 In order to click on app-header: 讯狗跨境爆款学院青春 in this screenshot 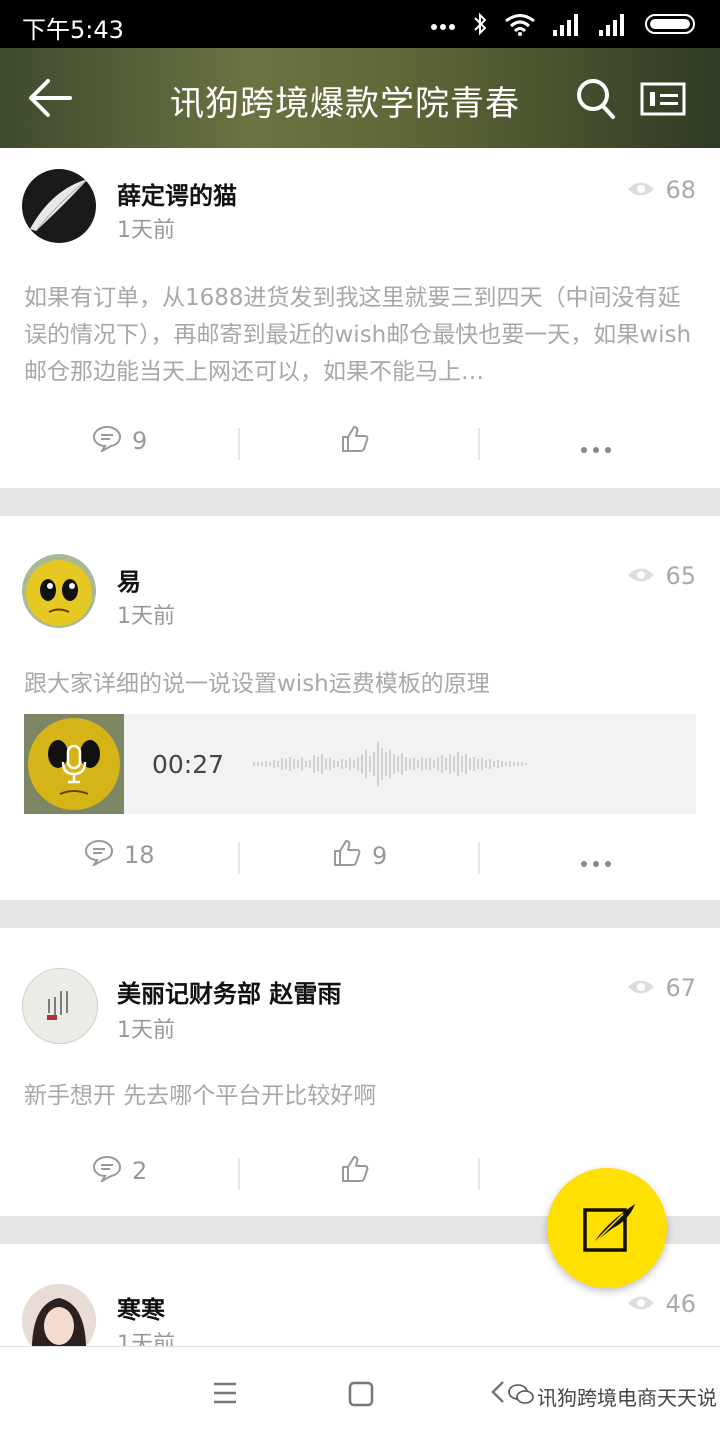, I will do `click(360, 98)`.